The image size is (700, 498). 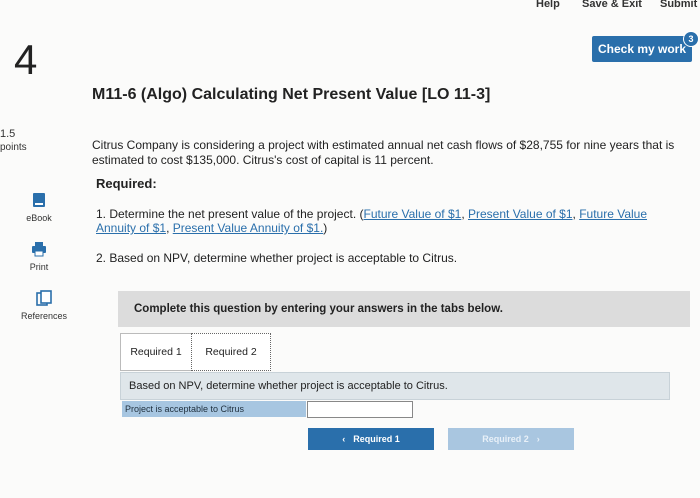 What do you see at coordinates (13, 147) in the screenshot?
I see `points-label: points` at bounding box center [13, 147].